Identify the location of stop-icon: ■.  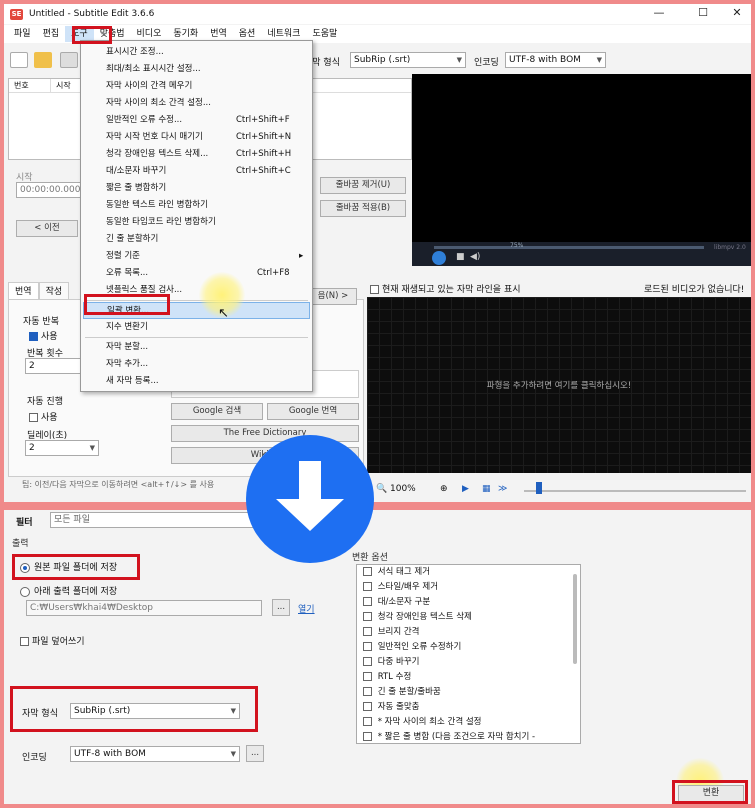
(460, 257).